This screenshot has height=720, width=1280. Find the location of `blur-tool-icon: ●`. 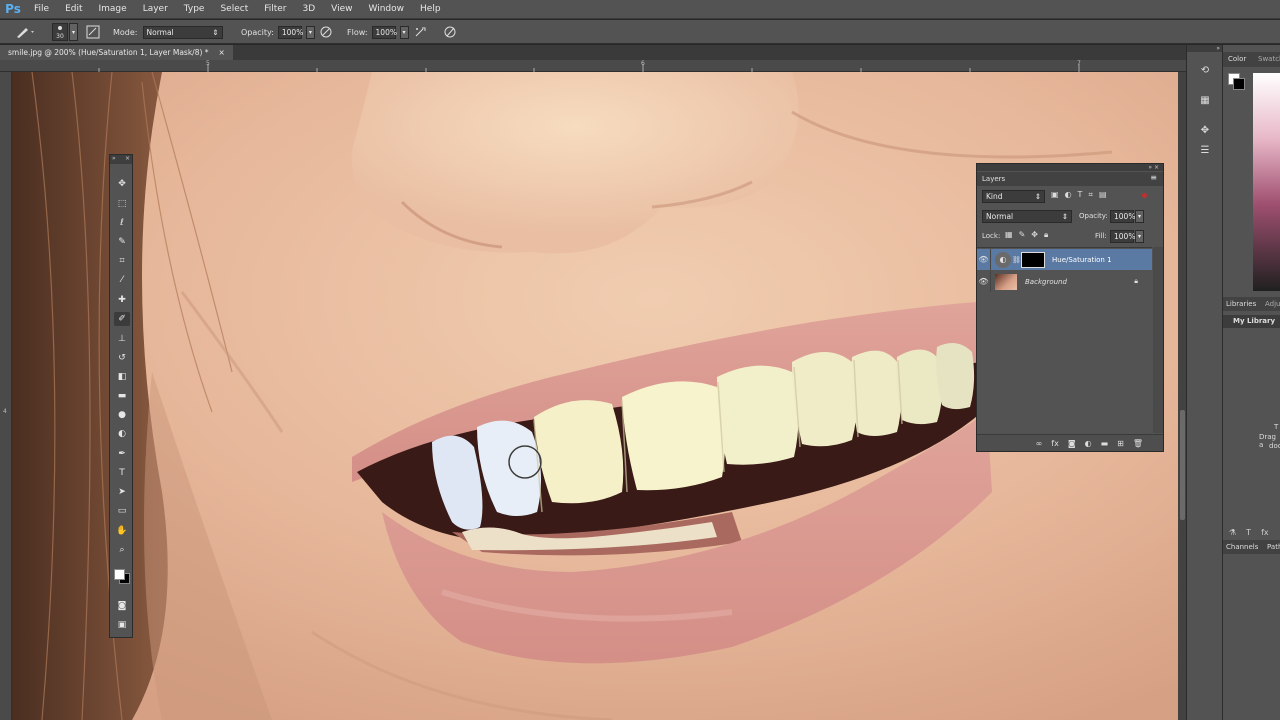

blur-tool-icon: ● is located at coordinates (122, 415).